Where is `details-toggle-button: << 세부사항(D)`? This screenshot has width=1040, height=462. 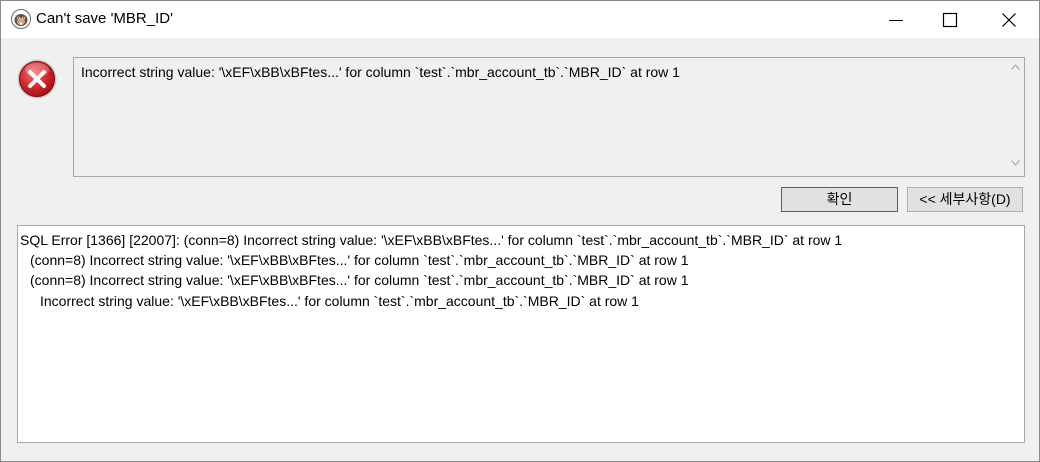
details-toggle-button: << 세부사항(D) is located at coordinates (965, 199).